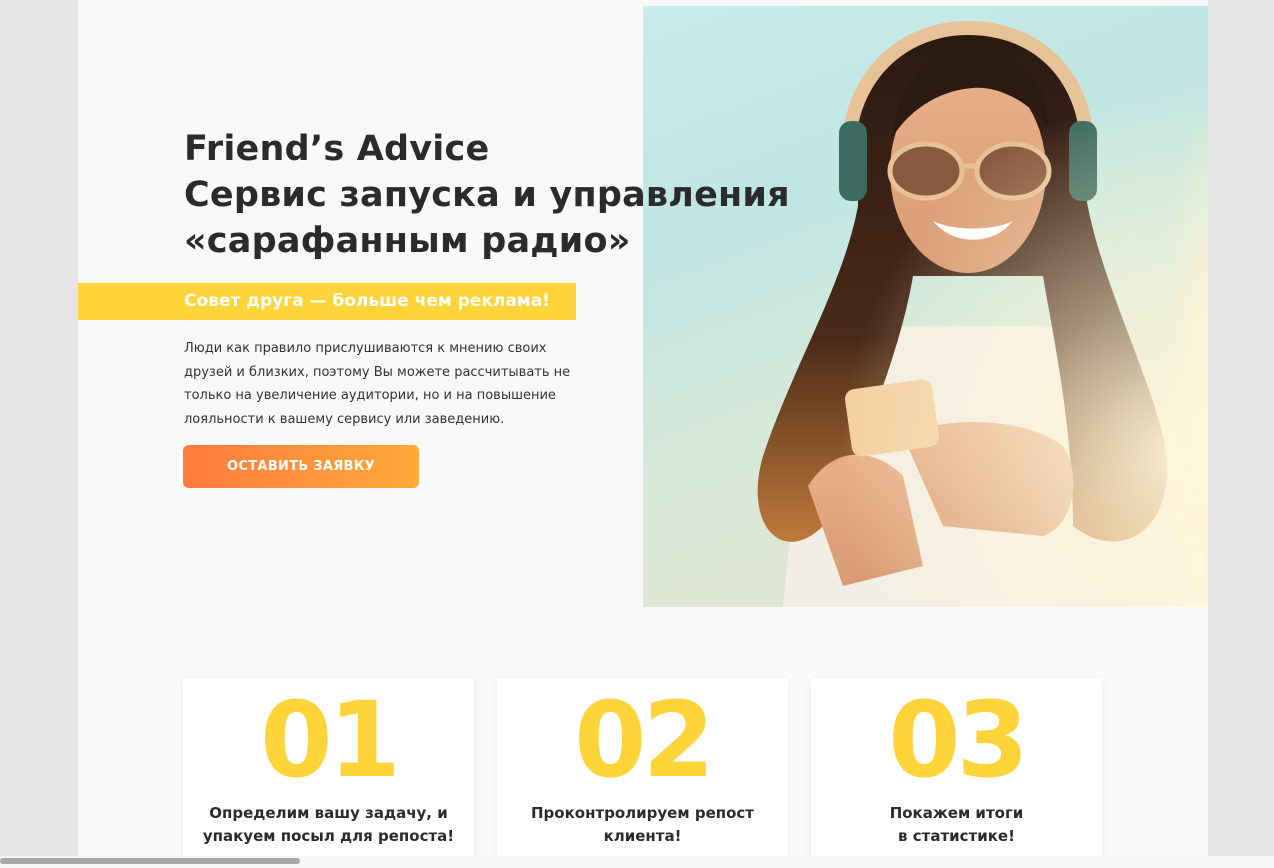 The height and width of the screenshot is (868, 1274). I want to click on step-line: Покажем итоги, so click(956, 813).